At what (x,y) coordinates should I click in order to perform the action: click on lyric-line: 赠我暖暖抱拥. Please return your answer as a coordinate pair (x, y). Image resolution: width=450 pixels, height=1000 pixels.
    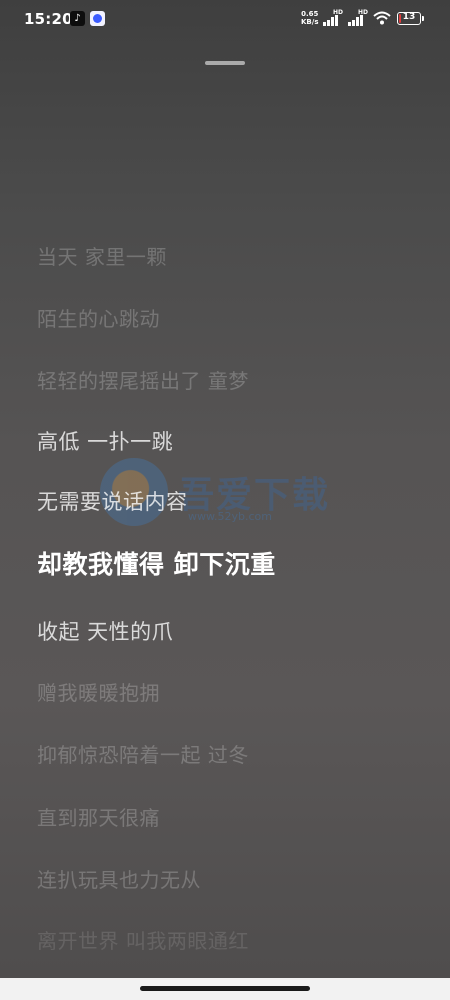
    Looking at the image, I should click on (98, 691).